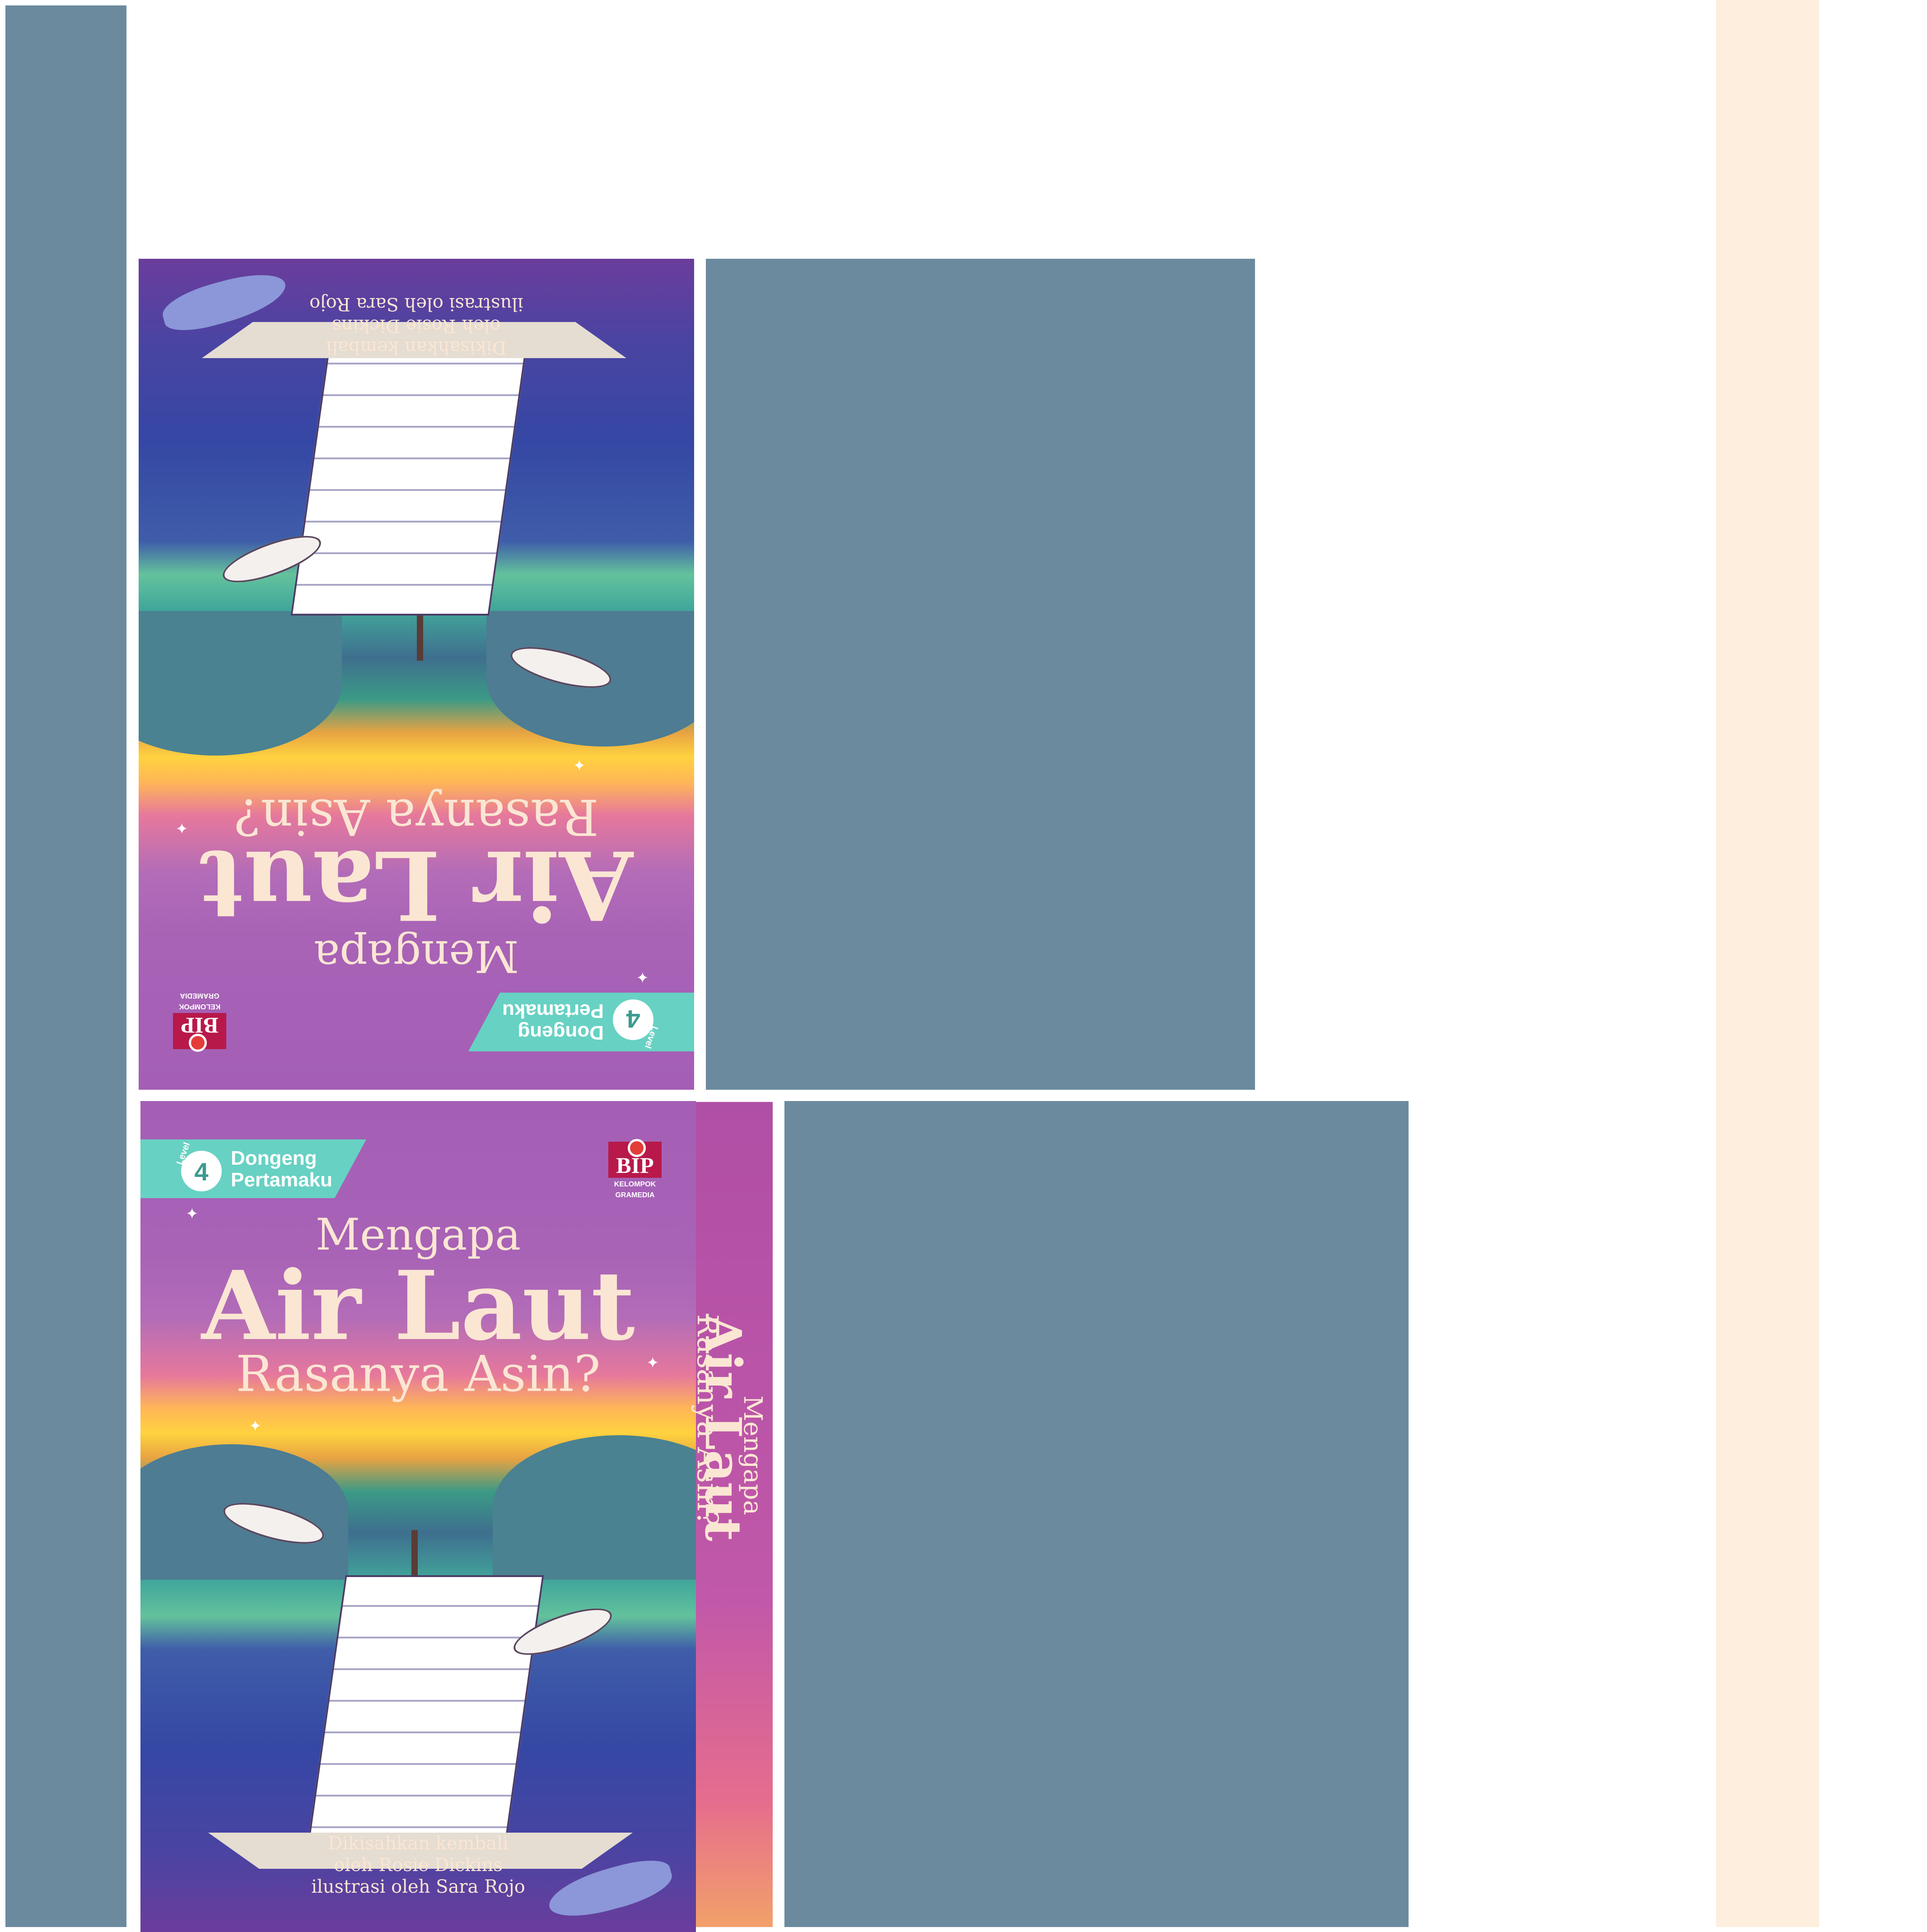  Describe the element at coordinates (1767, 963) in the screenshot. I see `right-cream-bar` at that location.